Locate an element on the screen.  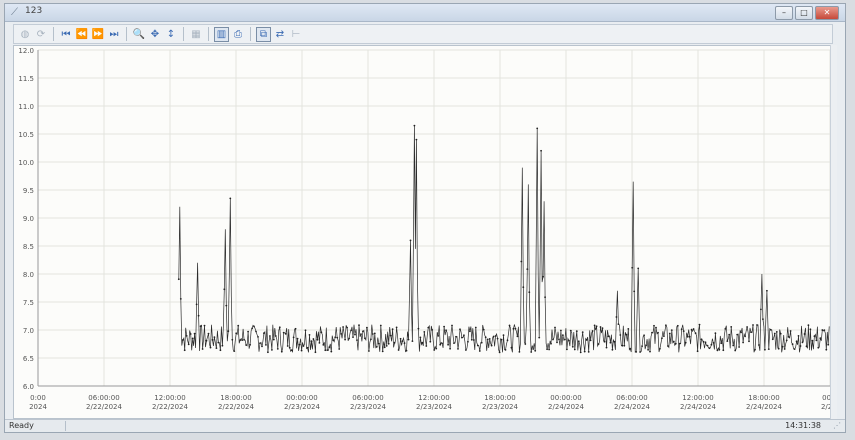
maximize-button: □ is located at coordinates (804, 13).